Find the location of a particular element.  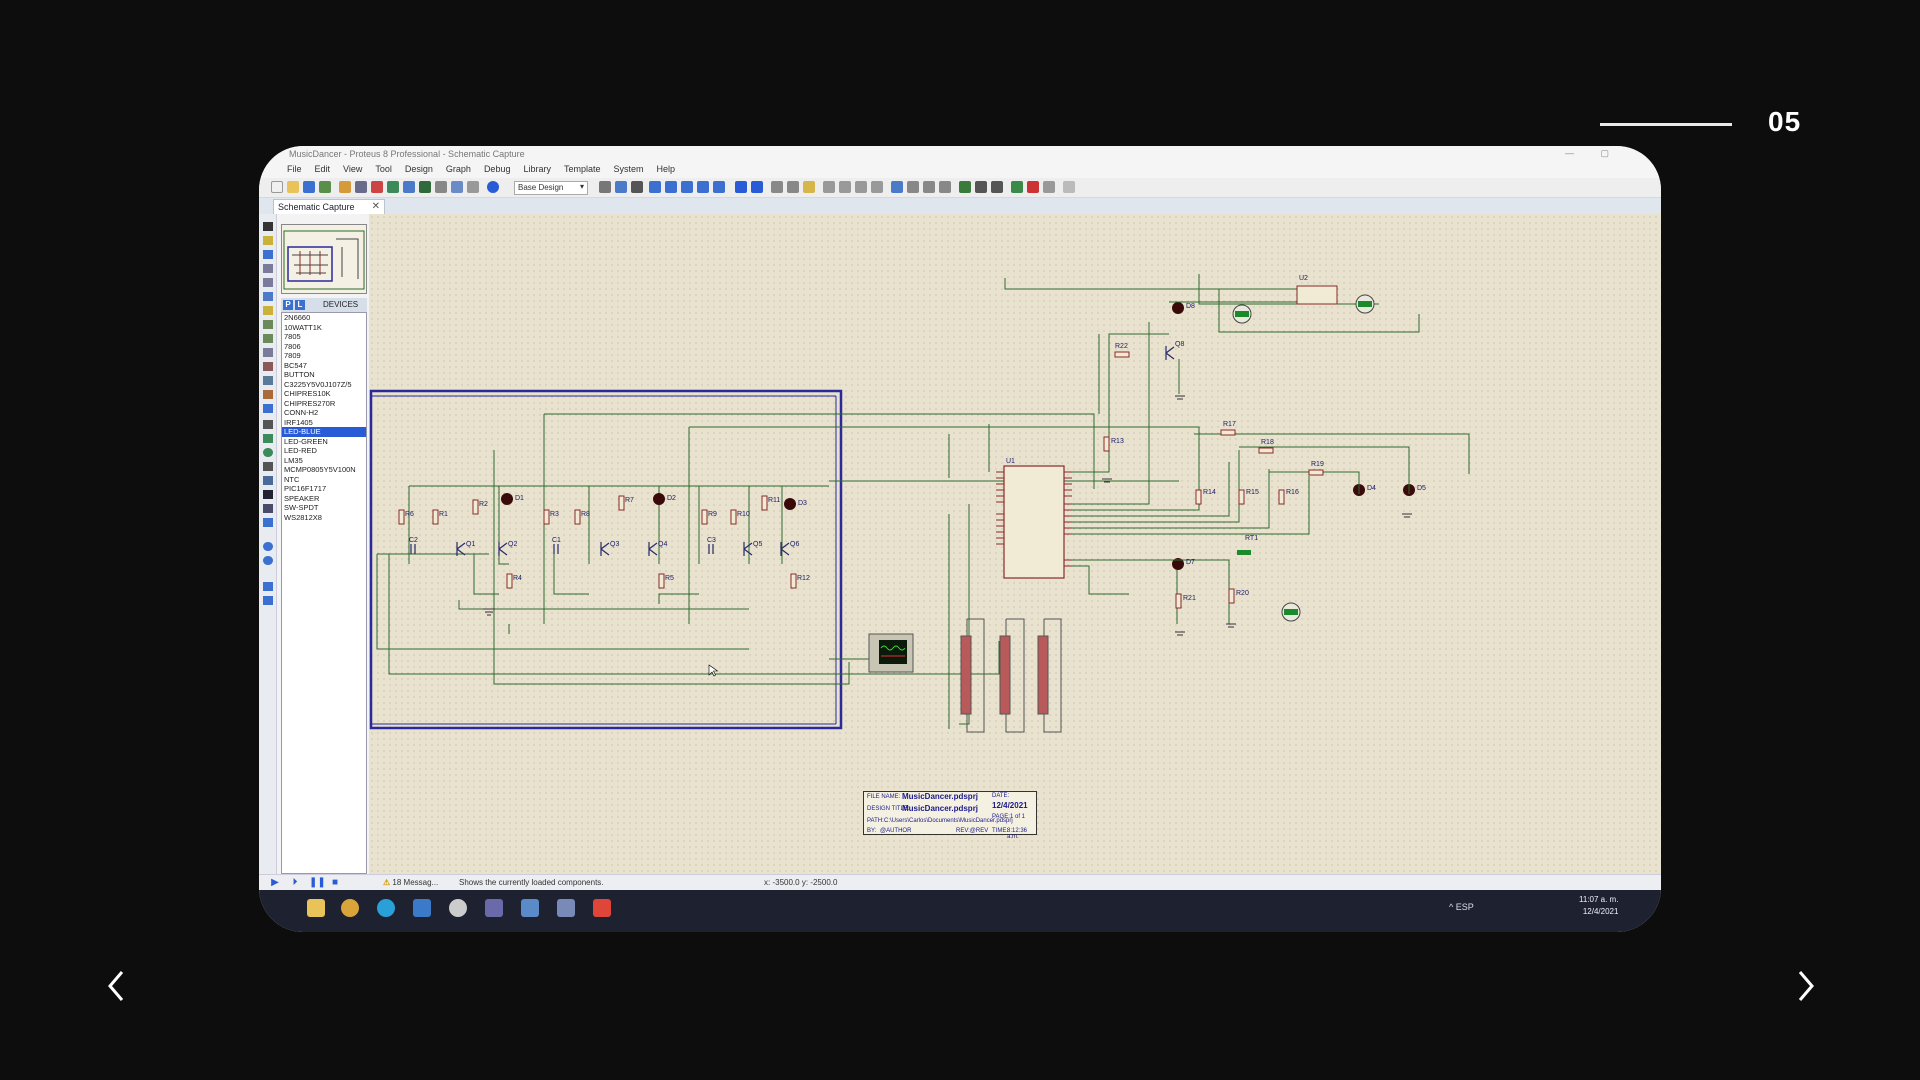

simulation-step-button: ⏵ is located at coordinates (295, 883).